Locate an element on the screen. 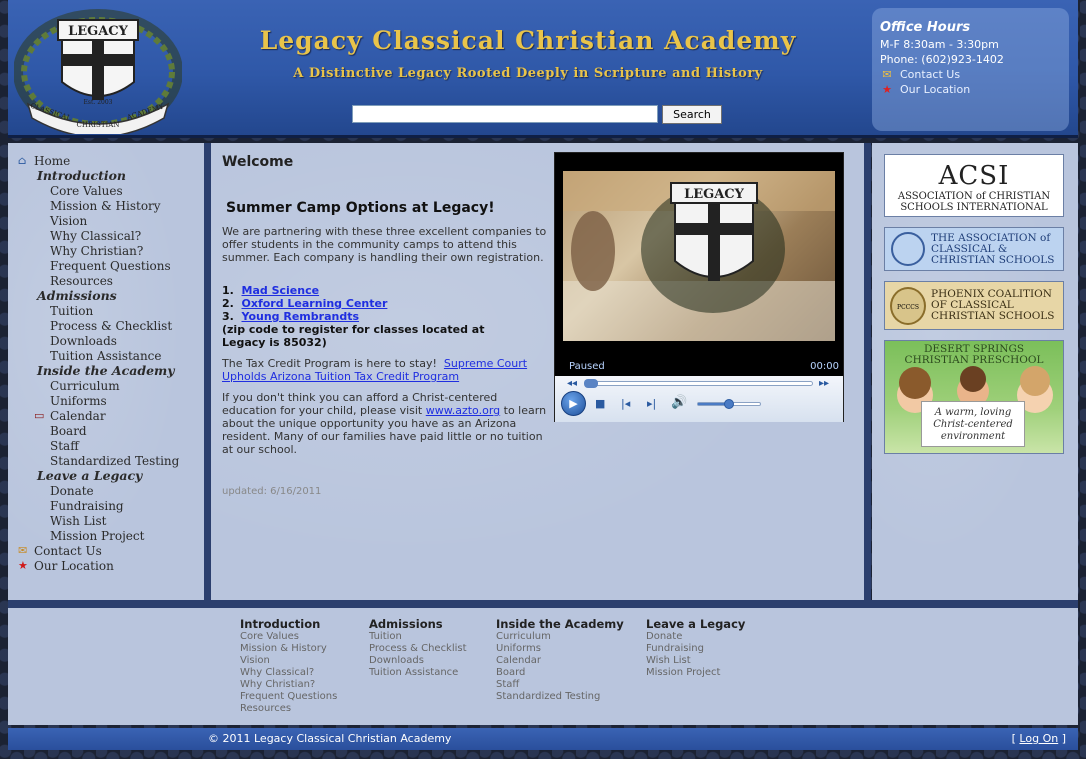  nav-item-wish-list: Wish List is located at coordinates (98, 520).